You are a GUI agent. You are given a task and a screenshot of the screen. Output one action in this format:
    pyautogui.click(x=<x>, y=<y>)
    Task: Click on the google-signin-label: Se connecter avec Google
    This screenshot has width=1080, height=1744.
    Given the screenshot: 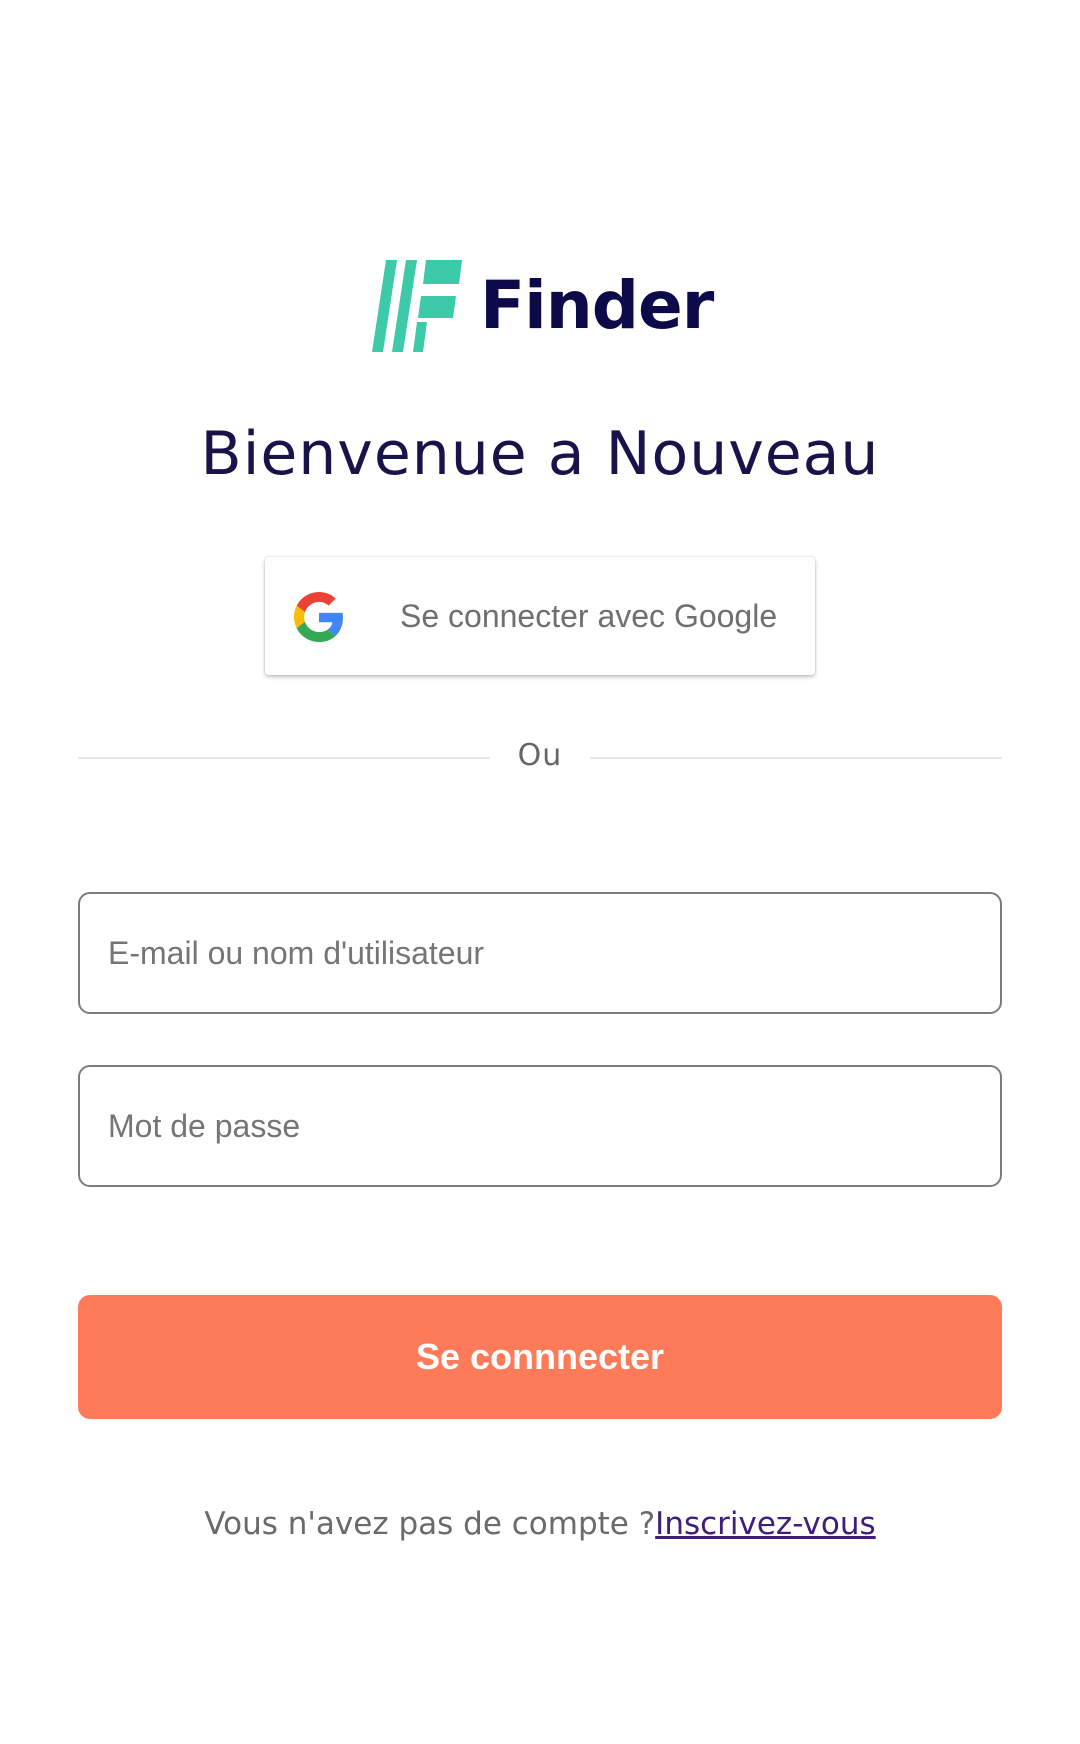 What is the action you would take?
    pyautogui.click(x=589, y=616)
    